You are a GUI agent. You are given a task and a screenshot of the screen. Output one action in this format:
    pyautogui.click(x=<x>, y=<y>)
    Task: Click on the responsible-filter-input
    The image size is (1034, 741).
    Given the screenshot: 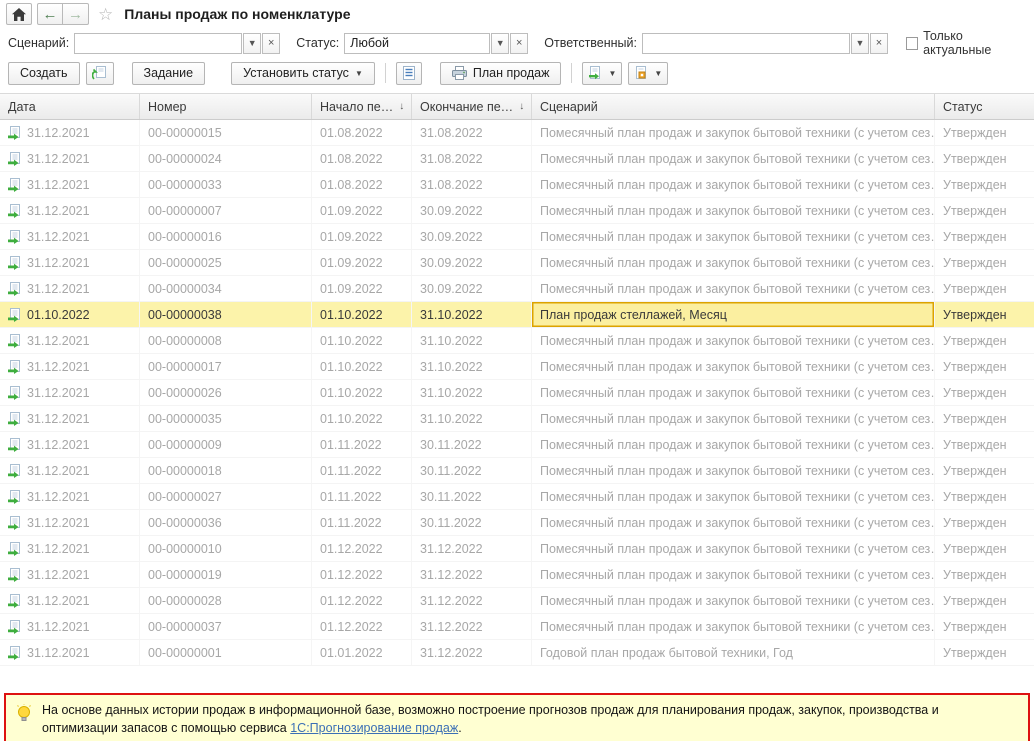 What is the action you would take?
    pyautogui.click(x=746, y=43)
    